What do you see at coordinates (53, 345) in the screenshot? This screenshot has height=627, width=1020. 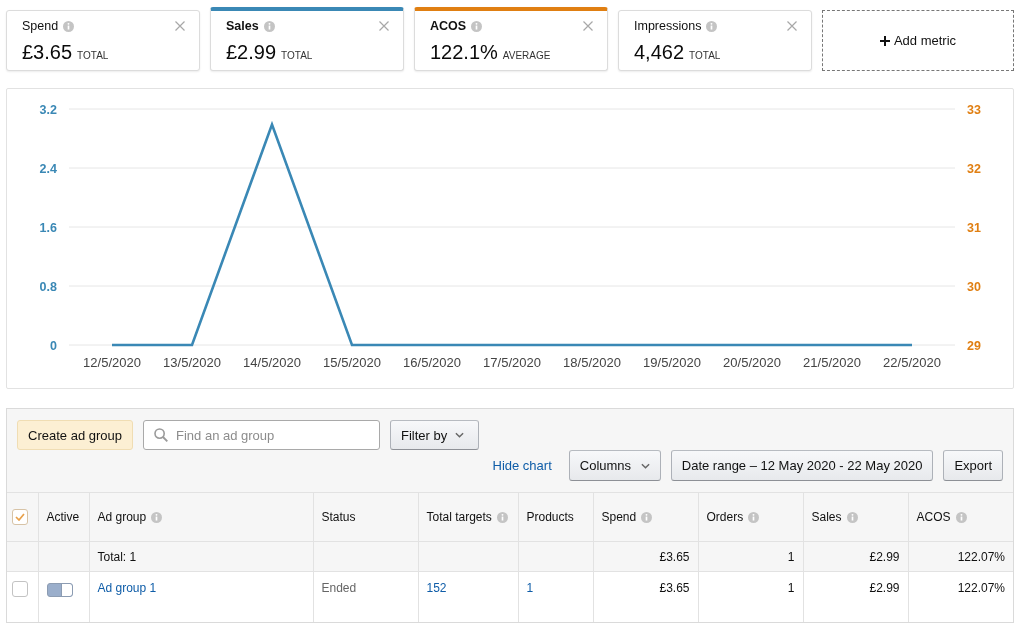 I see `y-axis-label: 0` at bounding box center [53, 345].